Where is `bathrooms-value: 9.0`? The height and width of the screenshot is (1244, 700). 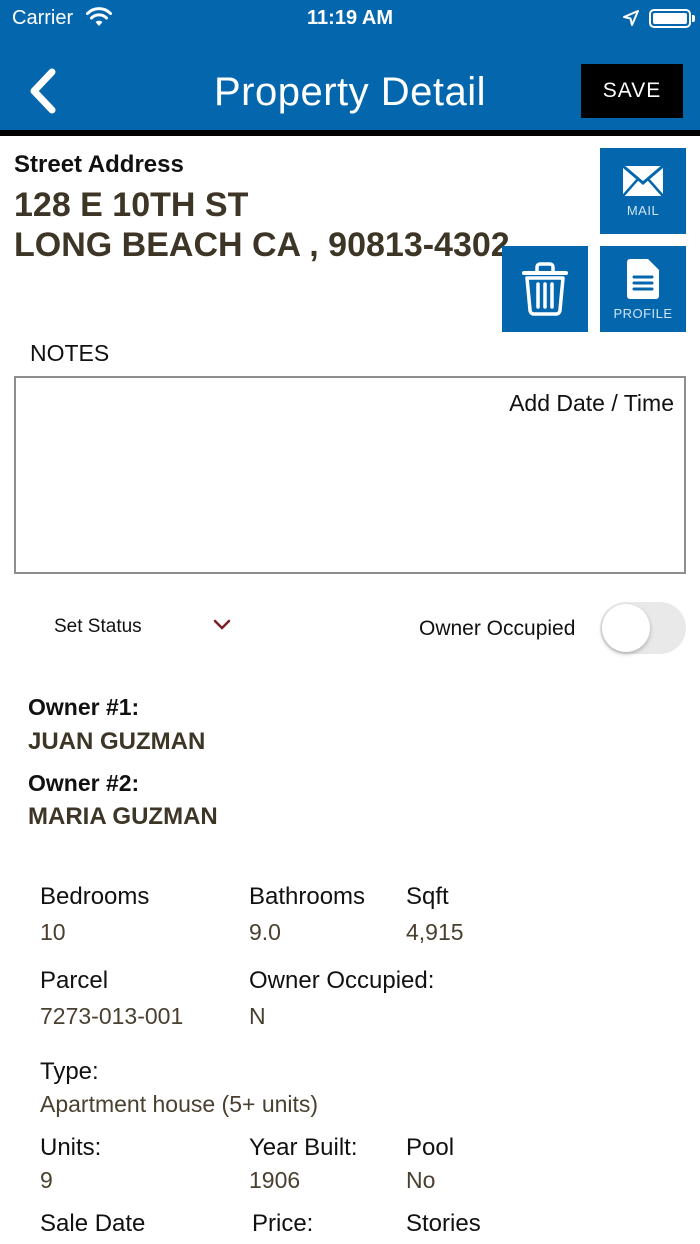
bathrooms-value: 9.0 is located at coordinates (265, 932).